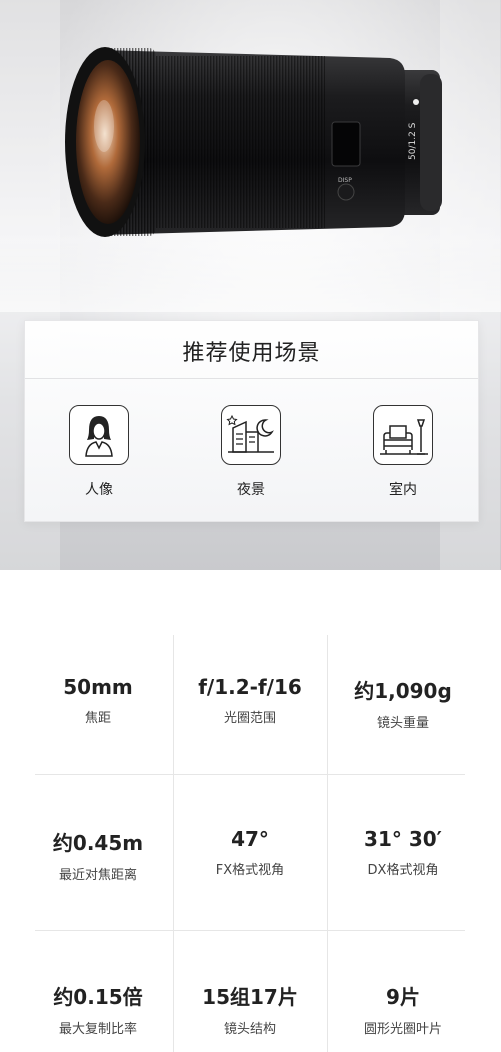  Describe the element at coordinates (99, 435) in the screenshot. I see `portrait-icon` at that location.